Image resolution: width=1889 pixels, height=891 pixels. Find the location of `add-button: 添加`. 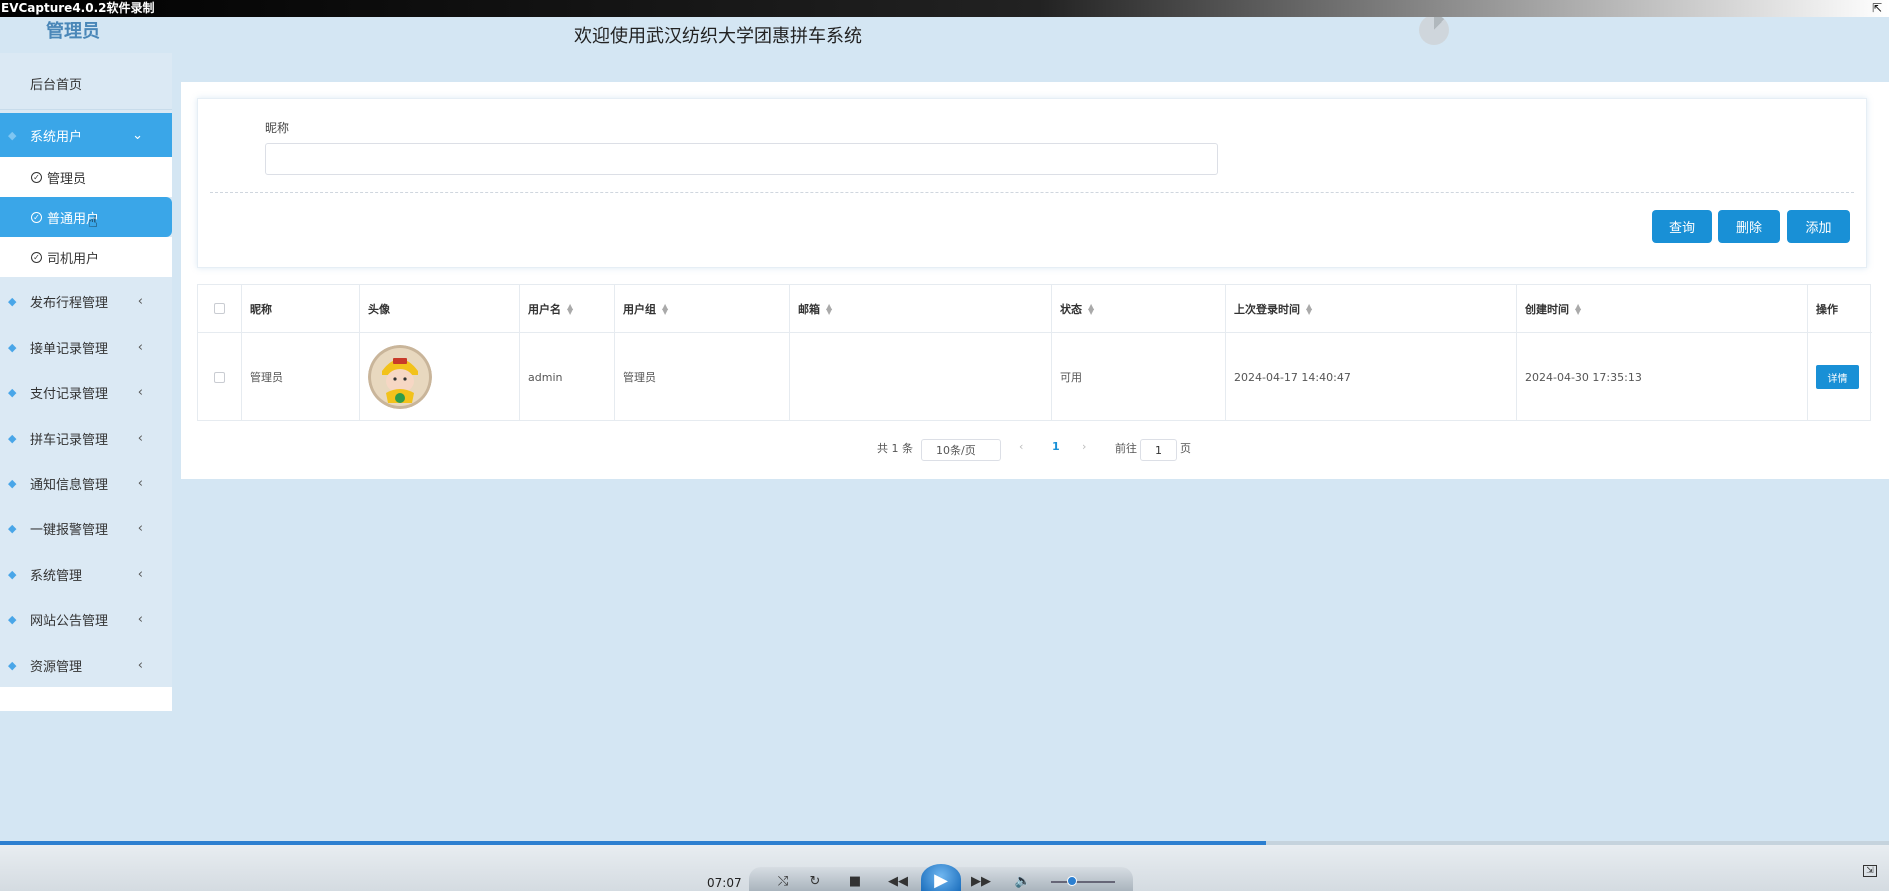

add-button: 添加 is located at coordinates (1818, 226).